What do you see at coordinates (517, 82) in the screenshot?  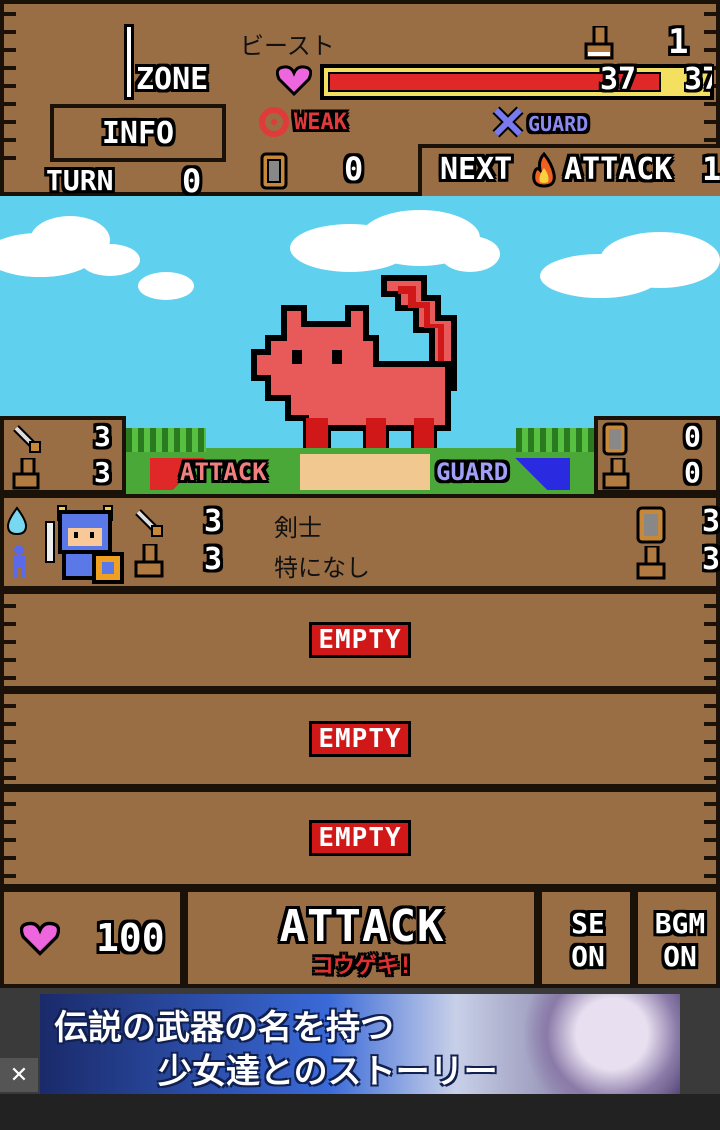 I see `hp-bar` at bounding box center [517, 82].